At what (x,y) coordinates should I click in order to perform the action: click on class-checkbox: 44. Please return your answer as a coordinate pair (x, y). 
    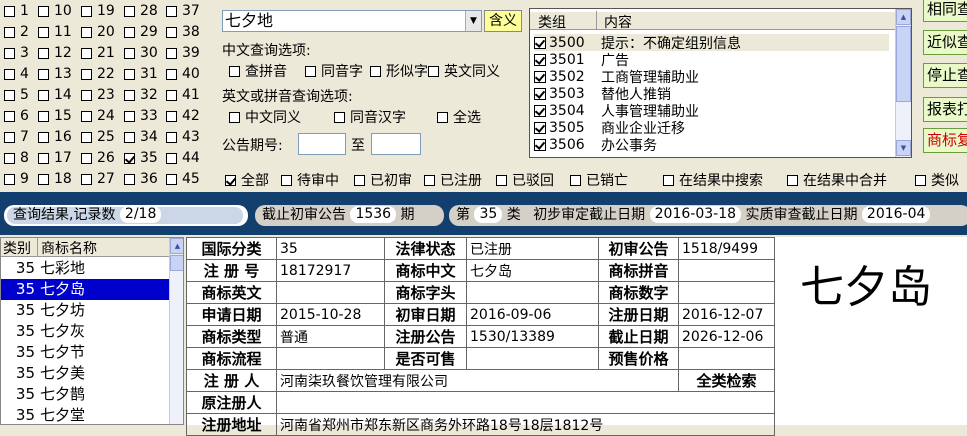
    Looking at the image, I should click on (183, 158).